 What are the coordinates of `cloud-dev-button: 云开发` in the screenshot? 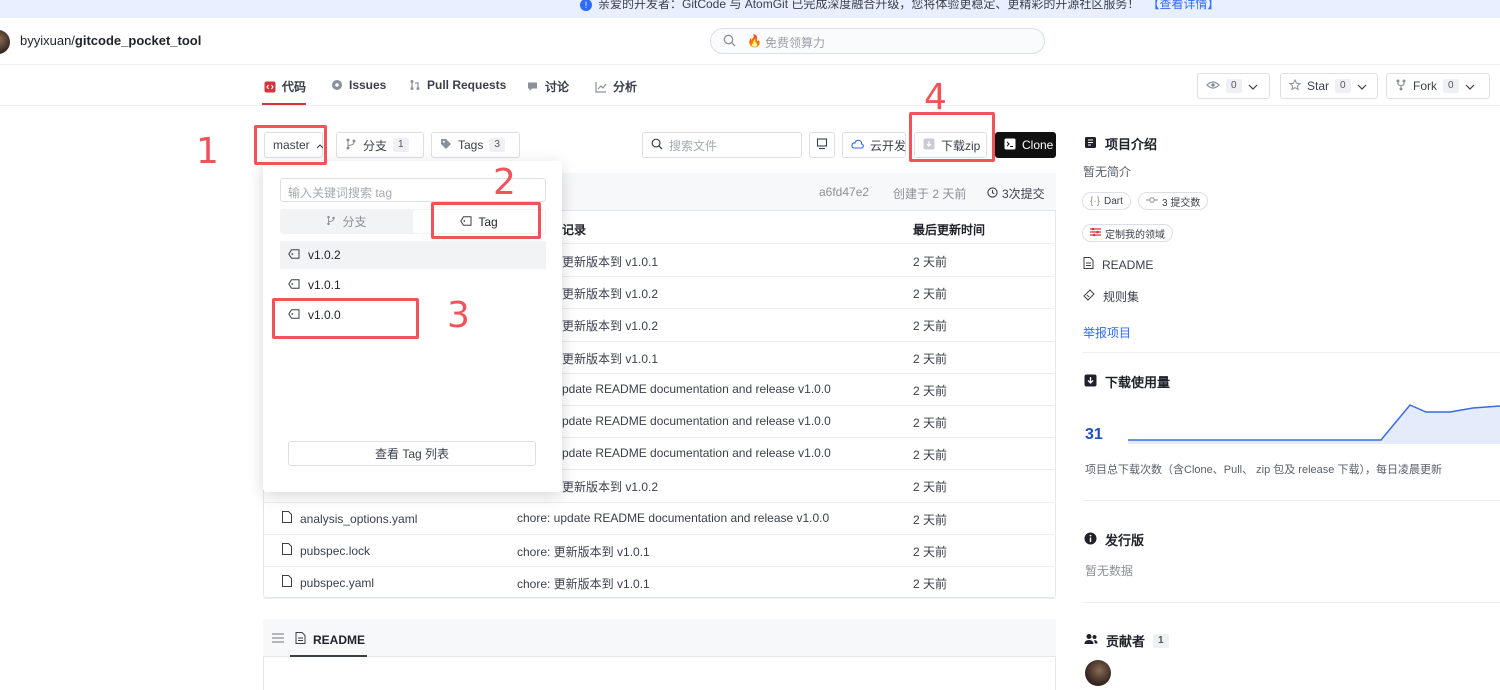 It's located at (874, 145).